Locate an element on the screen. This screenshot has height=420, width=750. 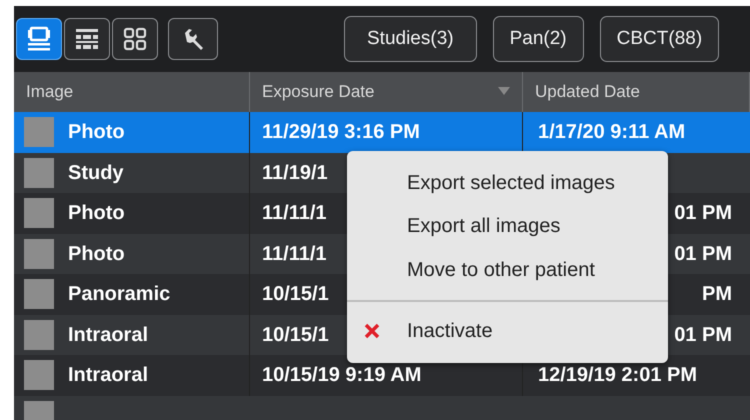
table-cell-text: Panoramic is located at coordinates (119, 295).